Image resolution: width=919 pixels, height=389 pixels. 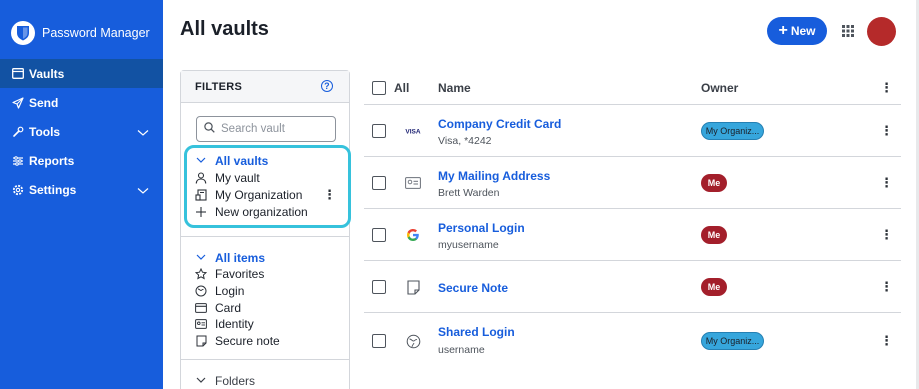 What do you see at coordinates (481, 228) in the screenshot?
I see `item-name-link: Personal Login` at bounding box center [481, 228].